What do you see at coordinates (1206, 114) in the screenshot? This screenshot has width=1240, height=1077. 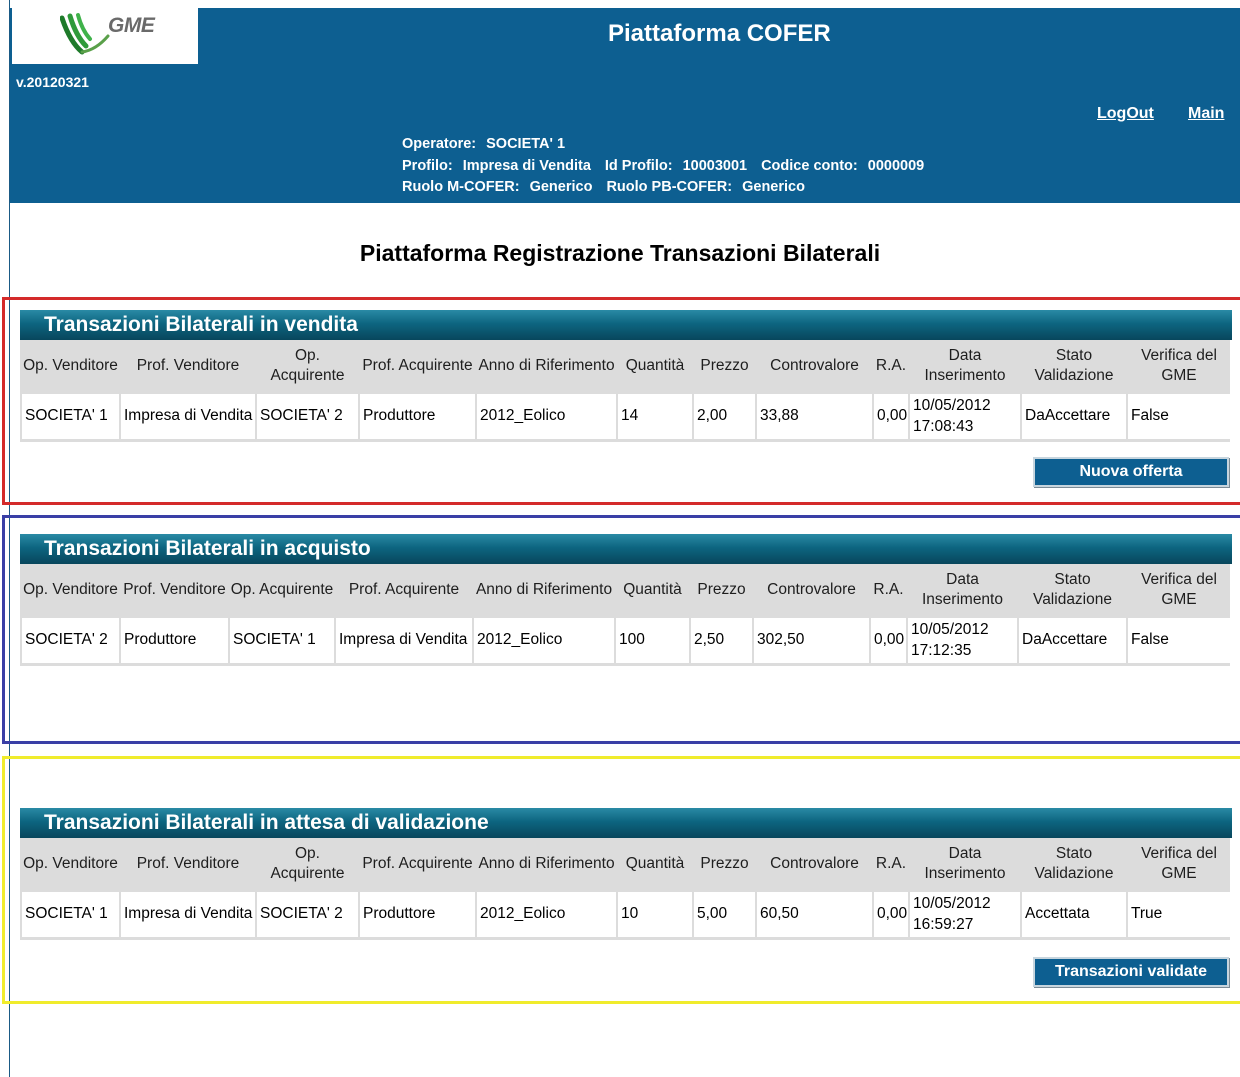 I see `main-link: Main` at bounding box center [1206, 114].